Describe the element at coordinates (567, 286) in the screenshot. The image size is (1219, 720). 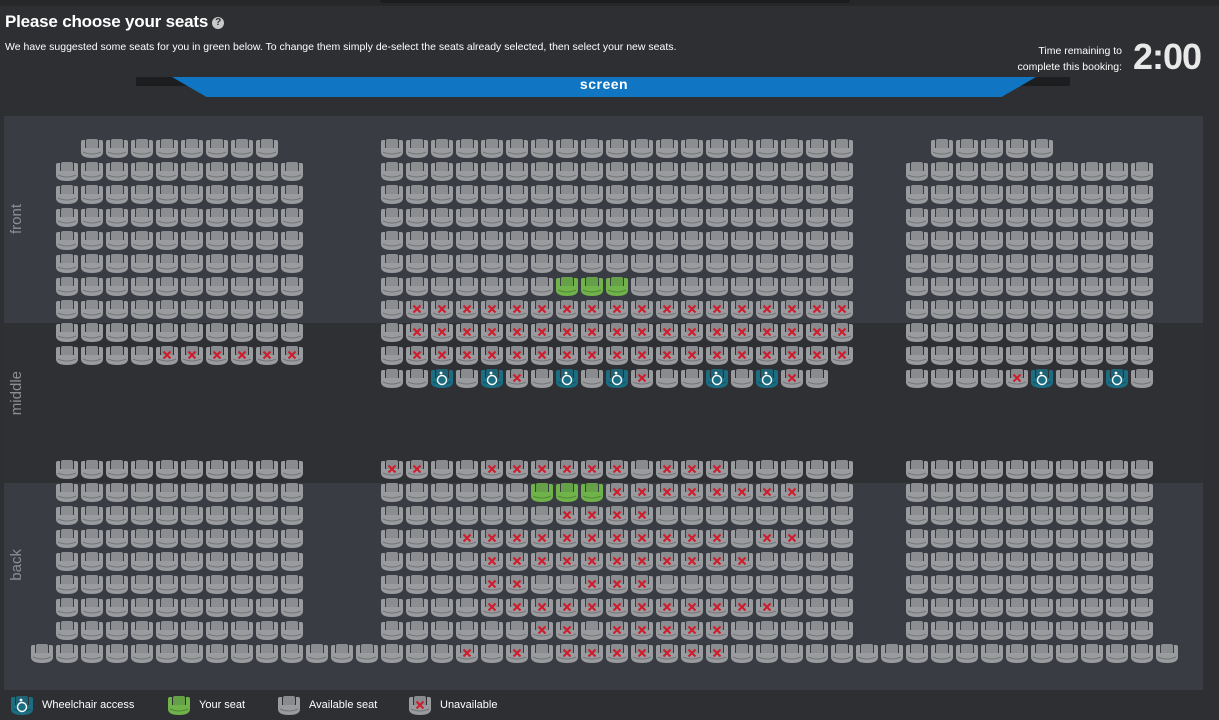
I see `seat-selected` at that location.